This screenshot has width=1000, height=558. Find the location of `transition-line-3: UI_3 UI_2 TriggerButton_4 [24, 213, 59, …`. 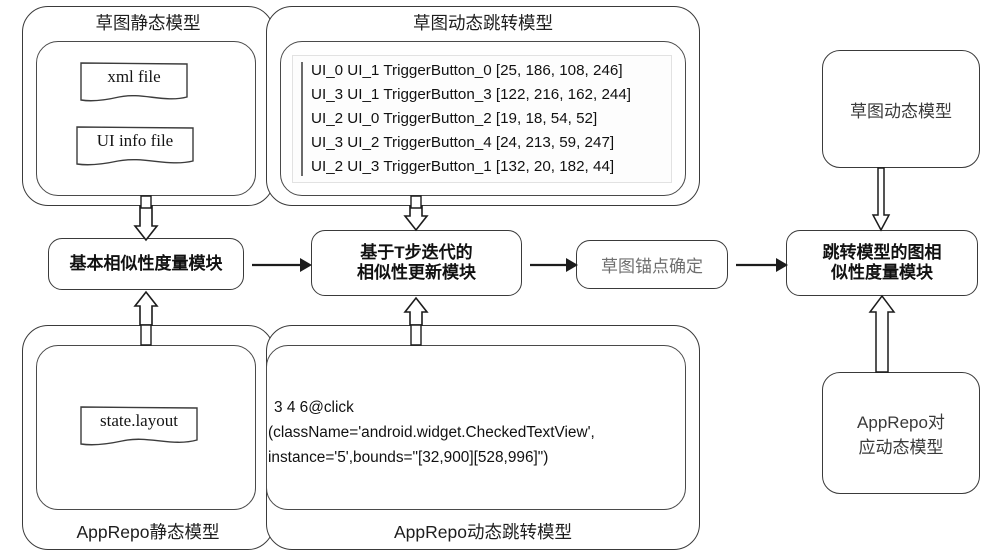

transition-line-3: UI_3 UI_2 TriggerButton_4 [24, 213, 59, … is located at coordinates (463, 142).